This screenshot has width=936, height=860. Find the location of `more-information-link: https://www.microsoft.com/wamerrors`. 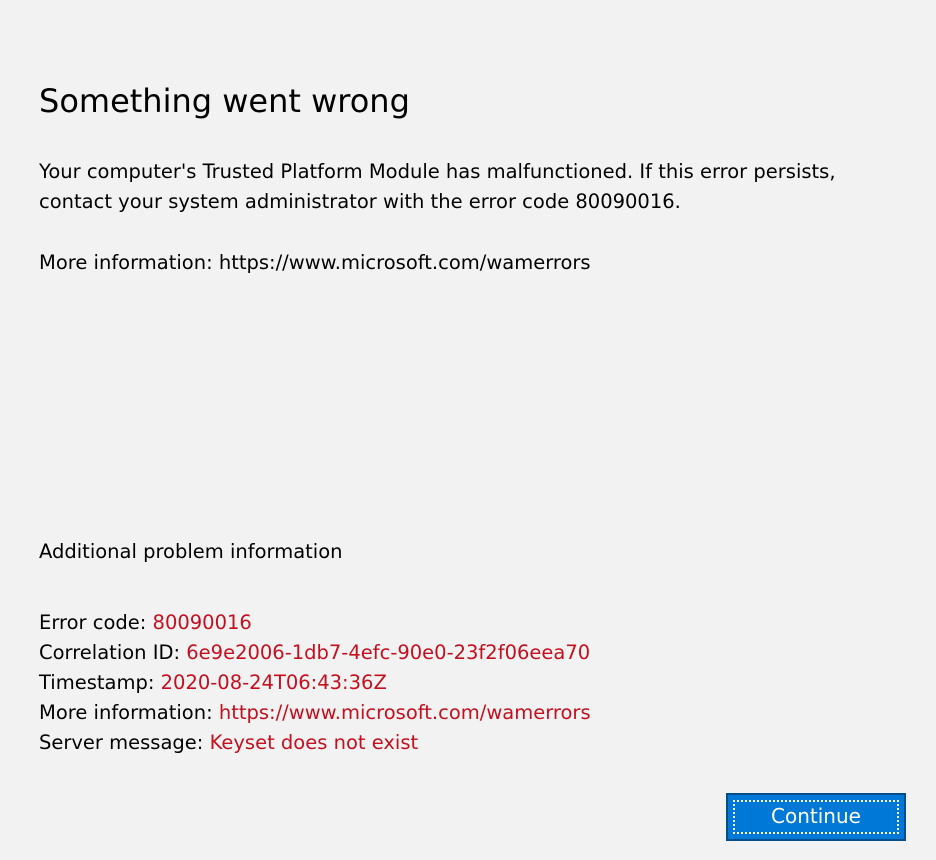

more-information-link: https://www.microsoft.com/wamerrors is located at coordinates (405, 712).